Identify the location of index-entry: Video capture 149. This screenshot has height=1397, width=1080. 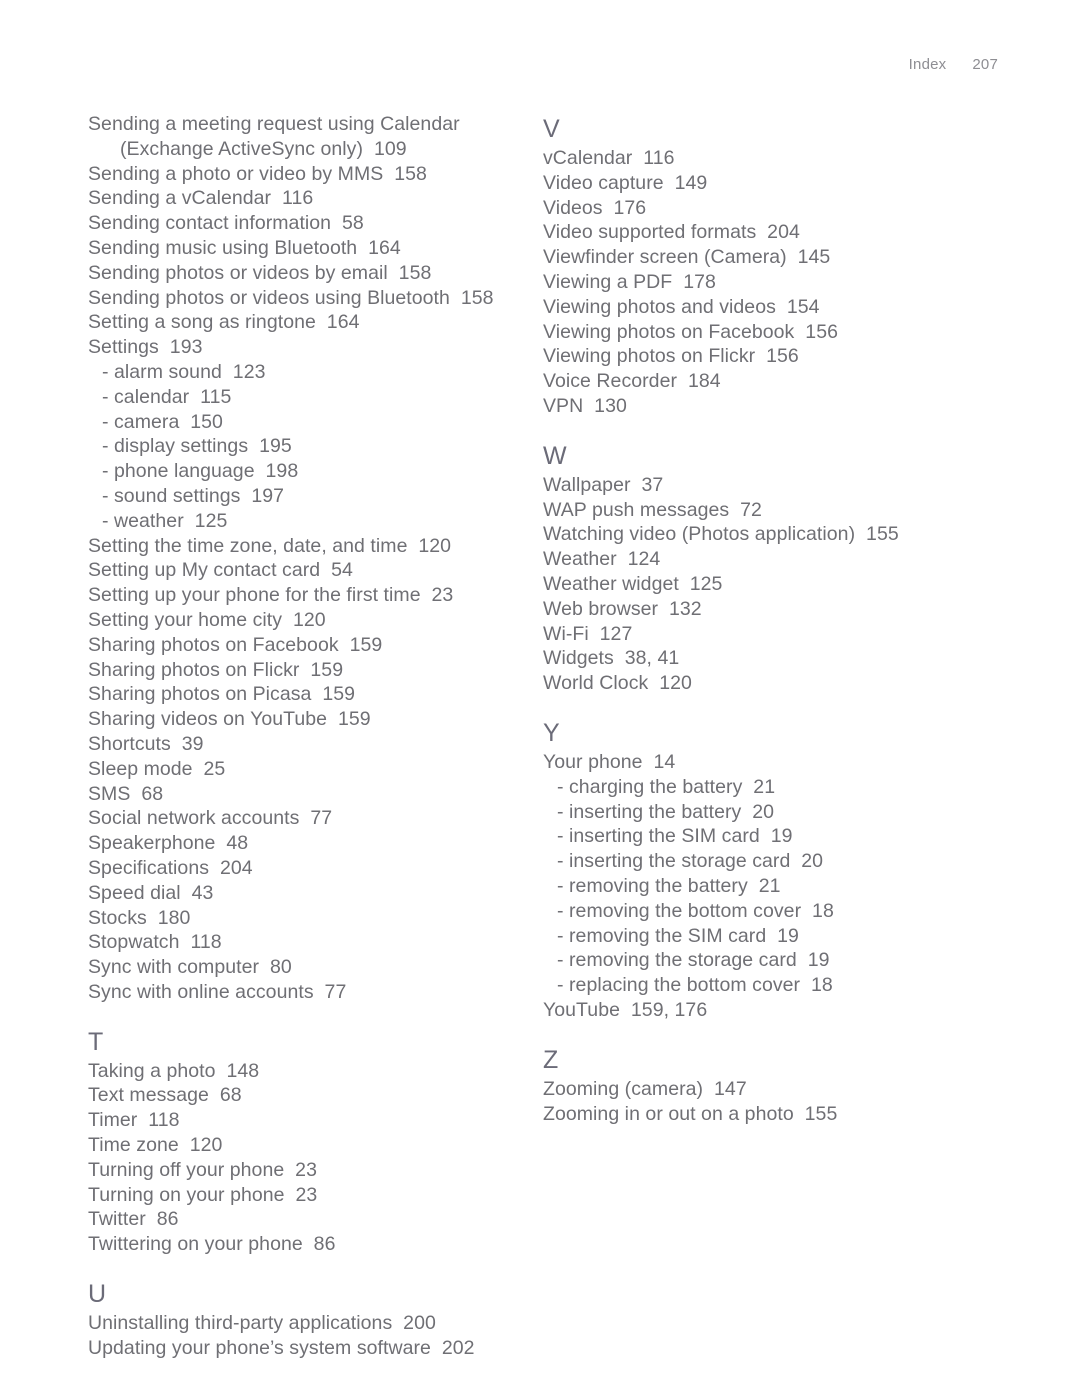
(768, 183).